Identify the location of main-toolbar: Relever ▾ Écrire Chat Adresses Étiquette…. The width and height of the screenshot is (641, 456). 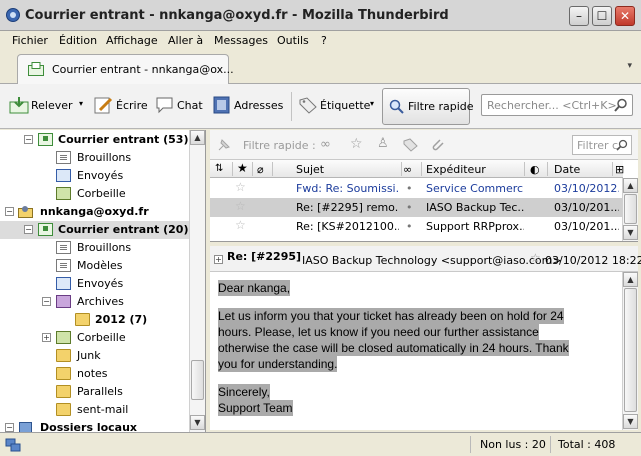
(320, 106).